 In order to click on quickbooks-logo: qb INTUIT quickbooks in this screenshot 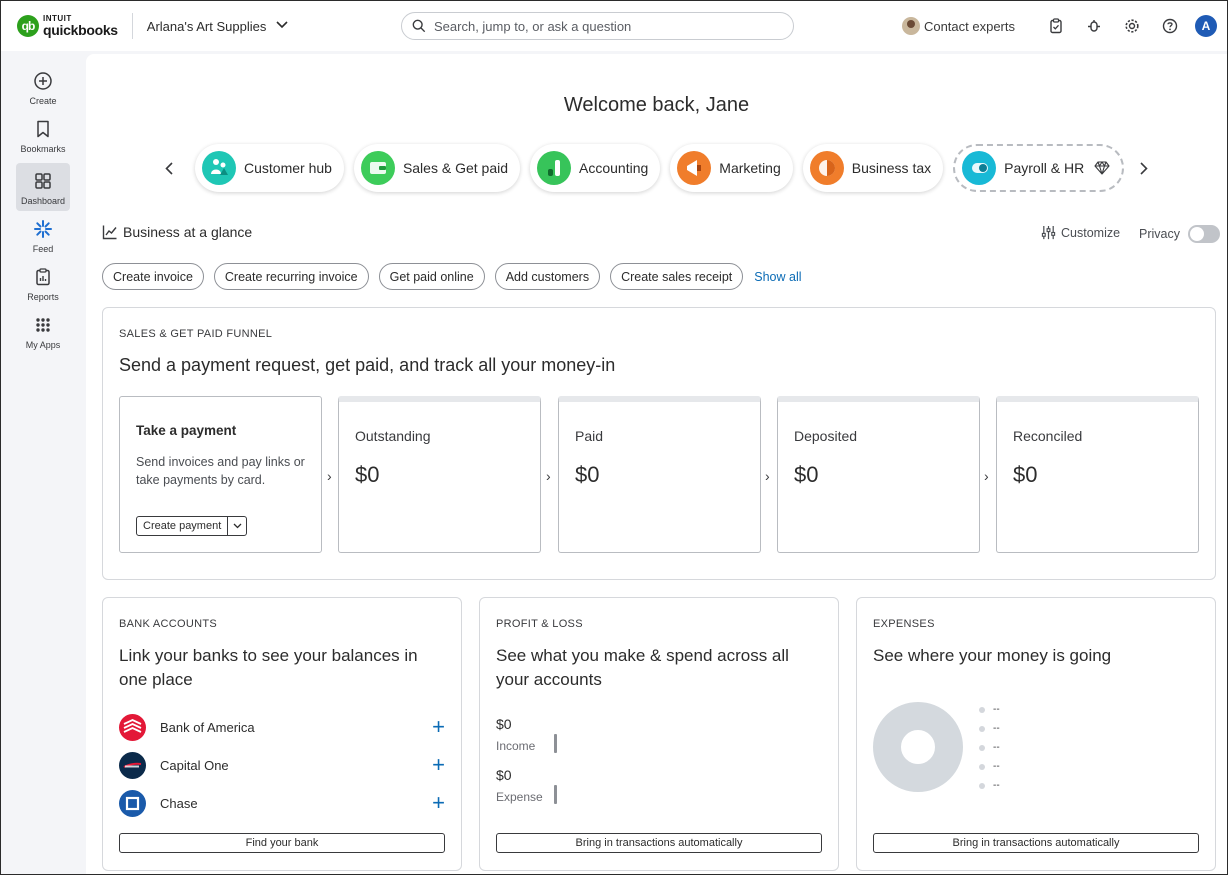, I will do `click(67, 26)`.